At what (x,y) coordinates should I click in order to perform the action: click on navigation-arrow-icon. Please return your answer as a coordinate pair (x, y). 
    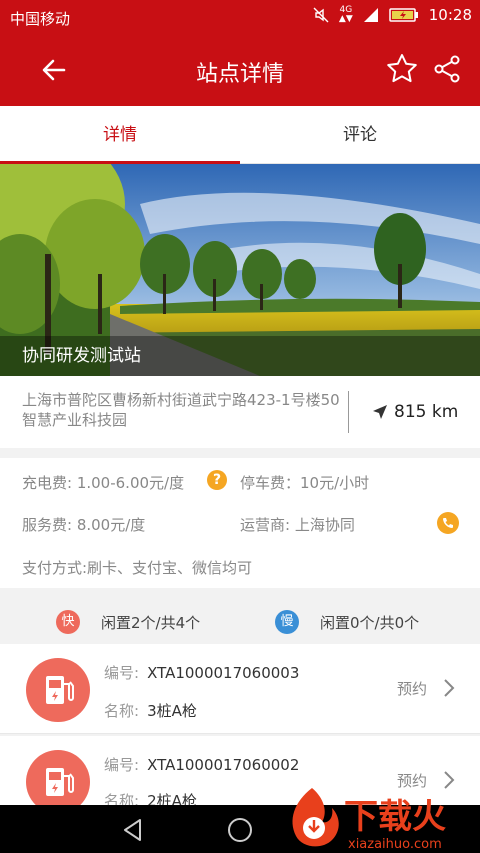
    Looking at the image, I should click on (380, 412).